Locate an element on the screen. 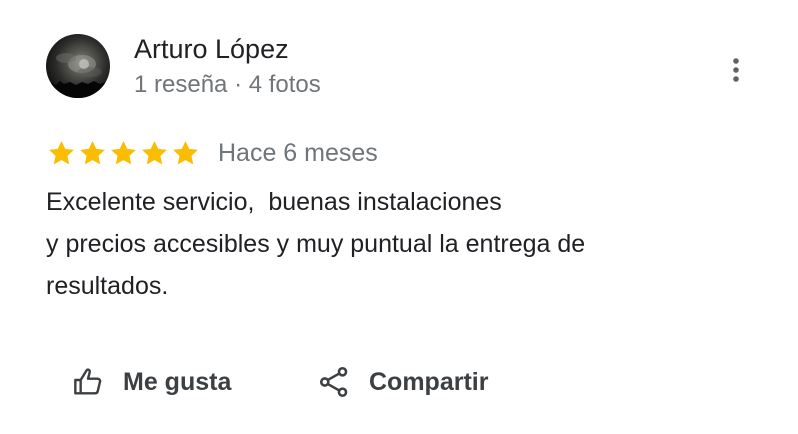  like-button: Me gusta is located at coordinates (150, 382).